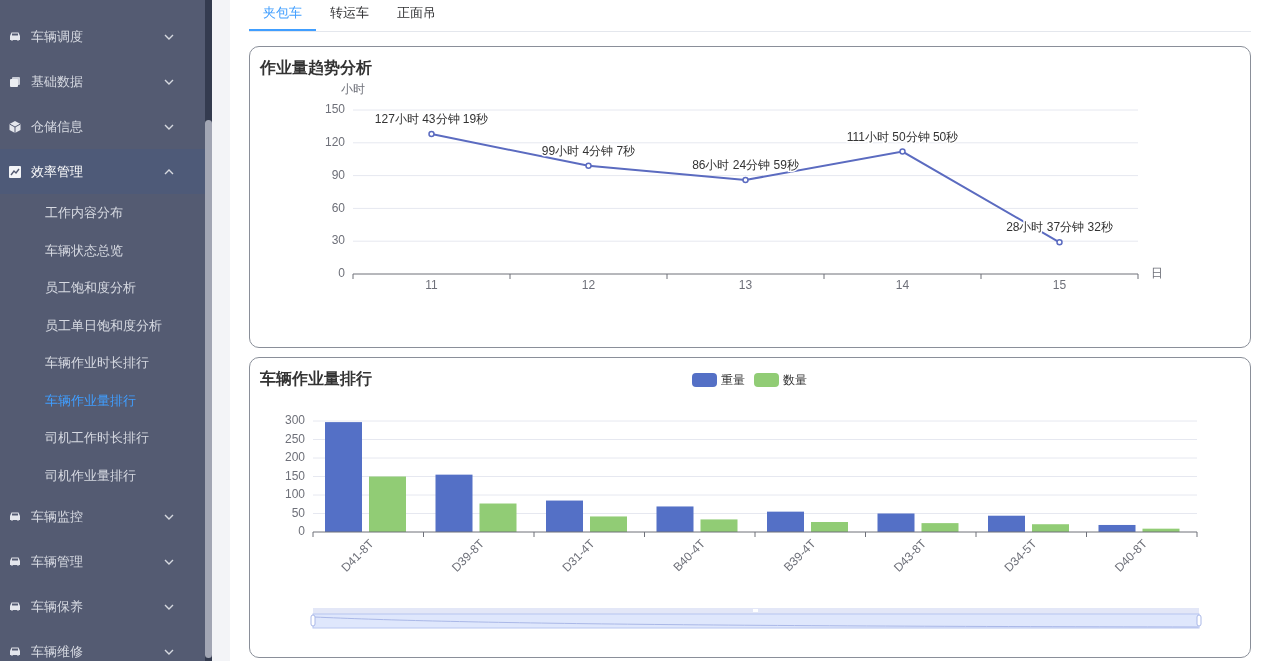 Image resolution: width=1267 pixels, height=661 pixels. I want to click on data-label: 111小时 50分钟 50秒, so click(902, 136).